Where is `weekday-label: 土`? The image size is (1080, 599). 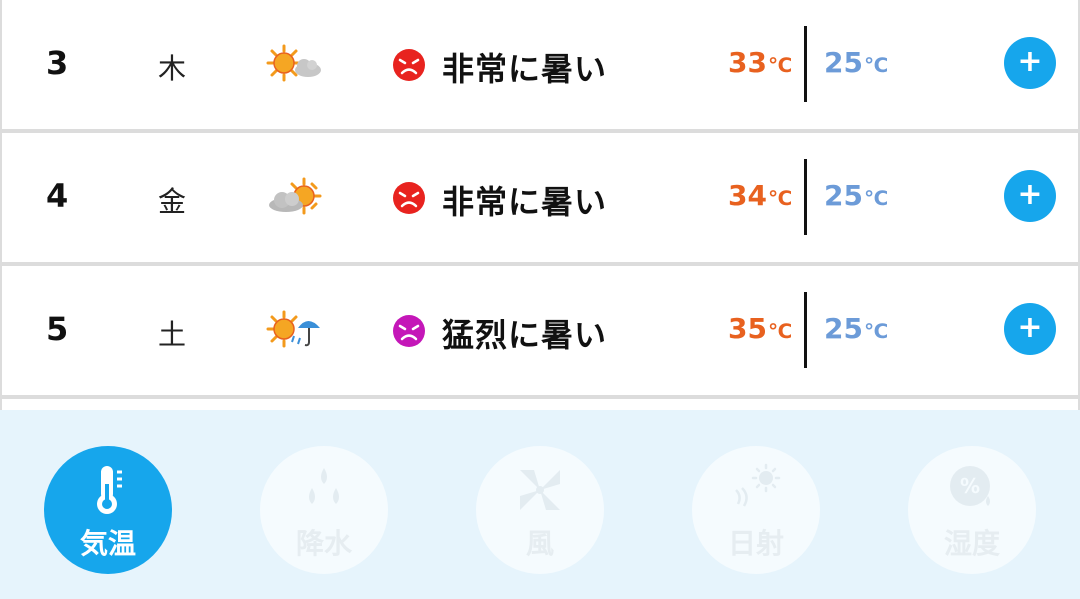 weekday-label: 土 is located at coordinates (172, 334).